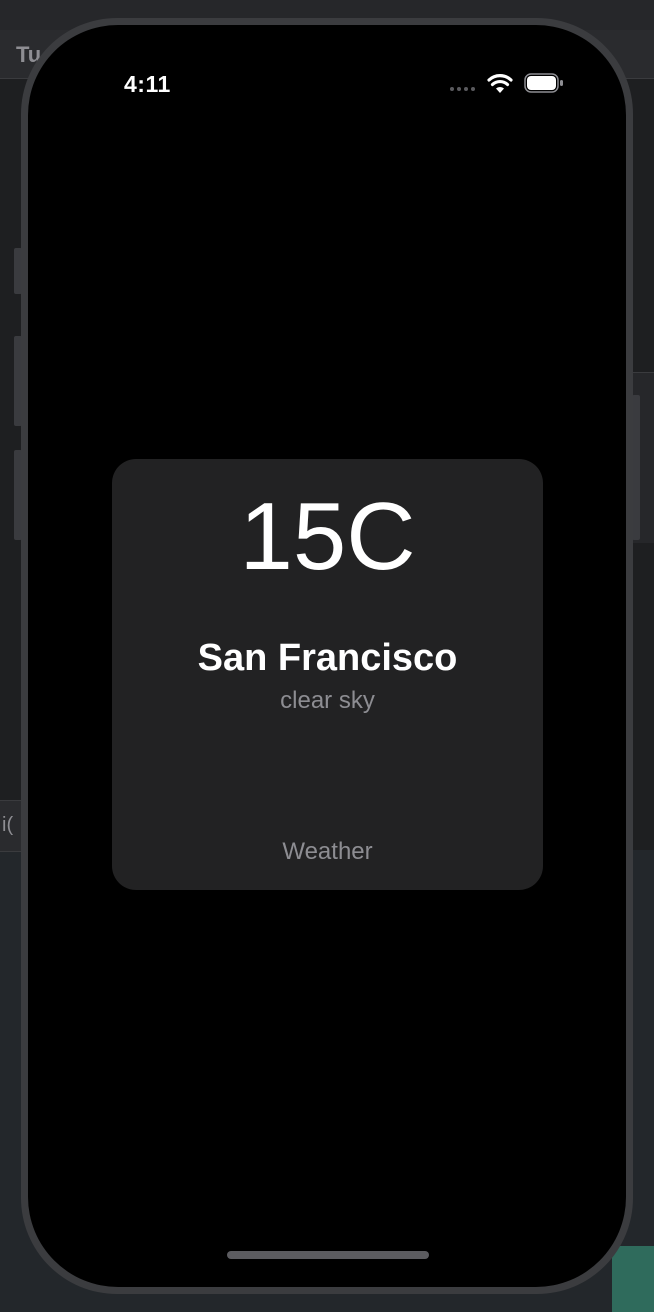  Describe the element at coordinates (462, 89) in the screenshot. I see `cellular-signal-icon` at that location.